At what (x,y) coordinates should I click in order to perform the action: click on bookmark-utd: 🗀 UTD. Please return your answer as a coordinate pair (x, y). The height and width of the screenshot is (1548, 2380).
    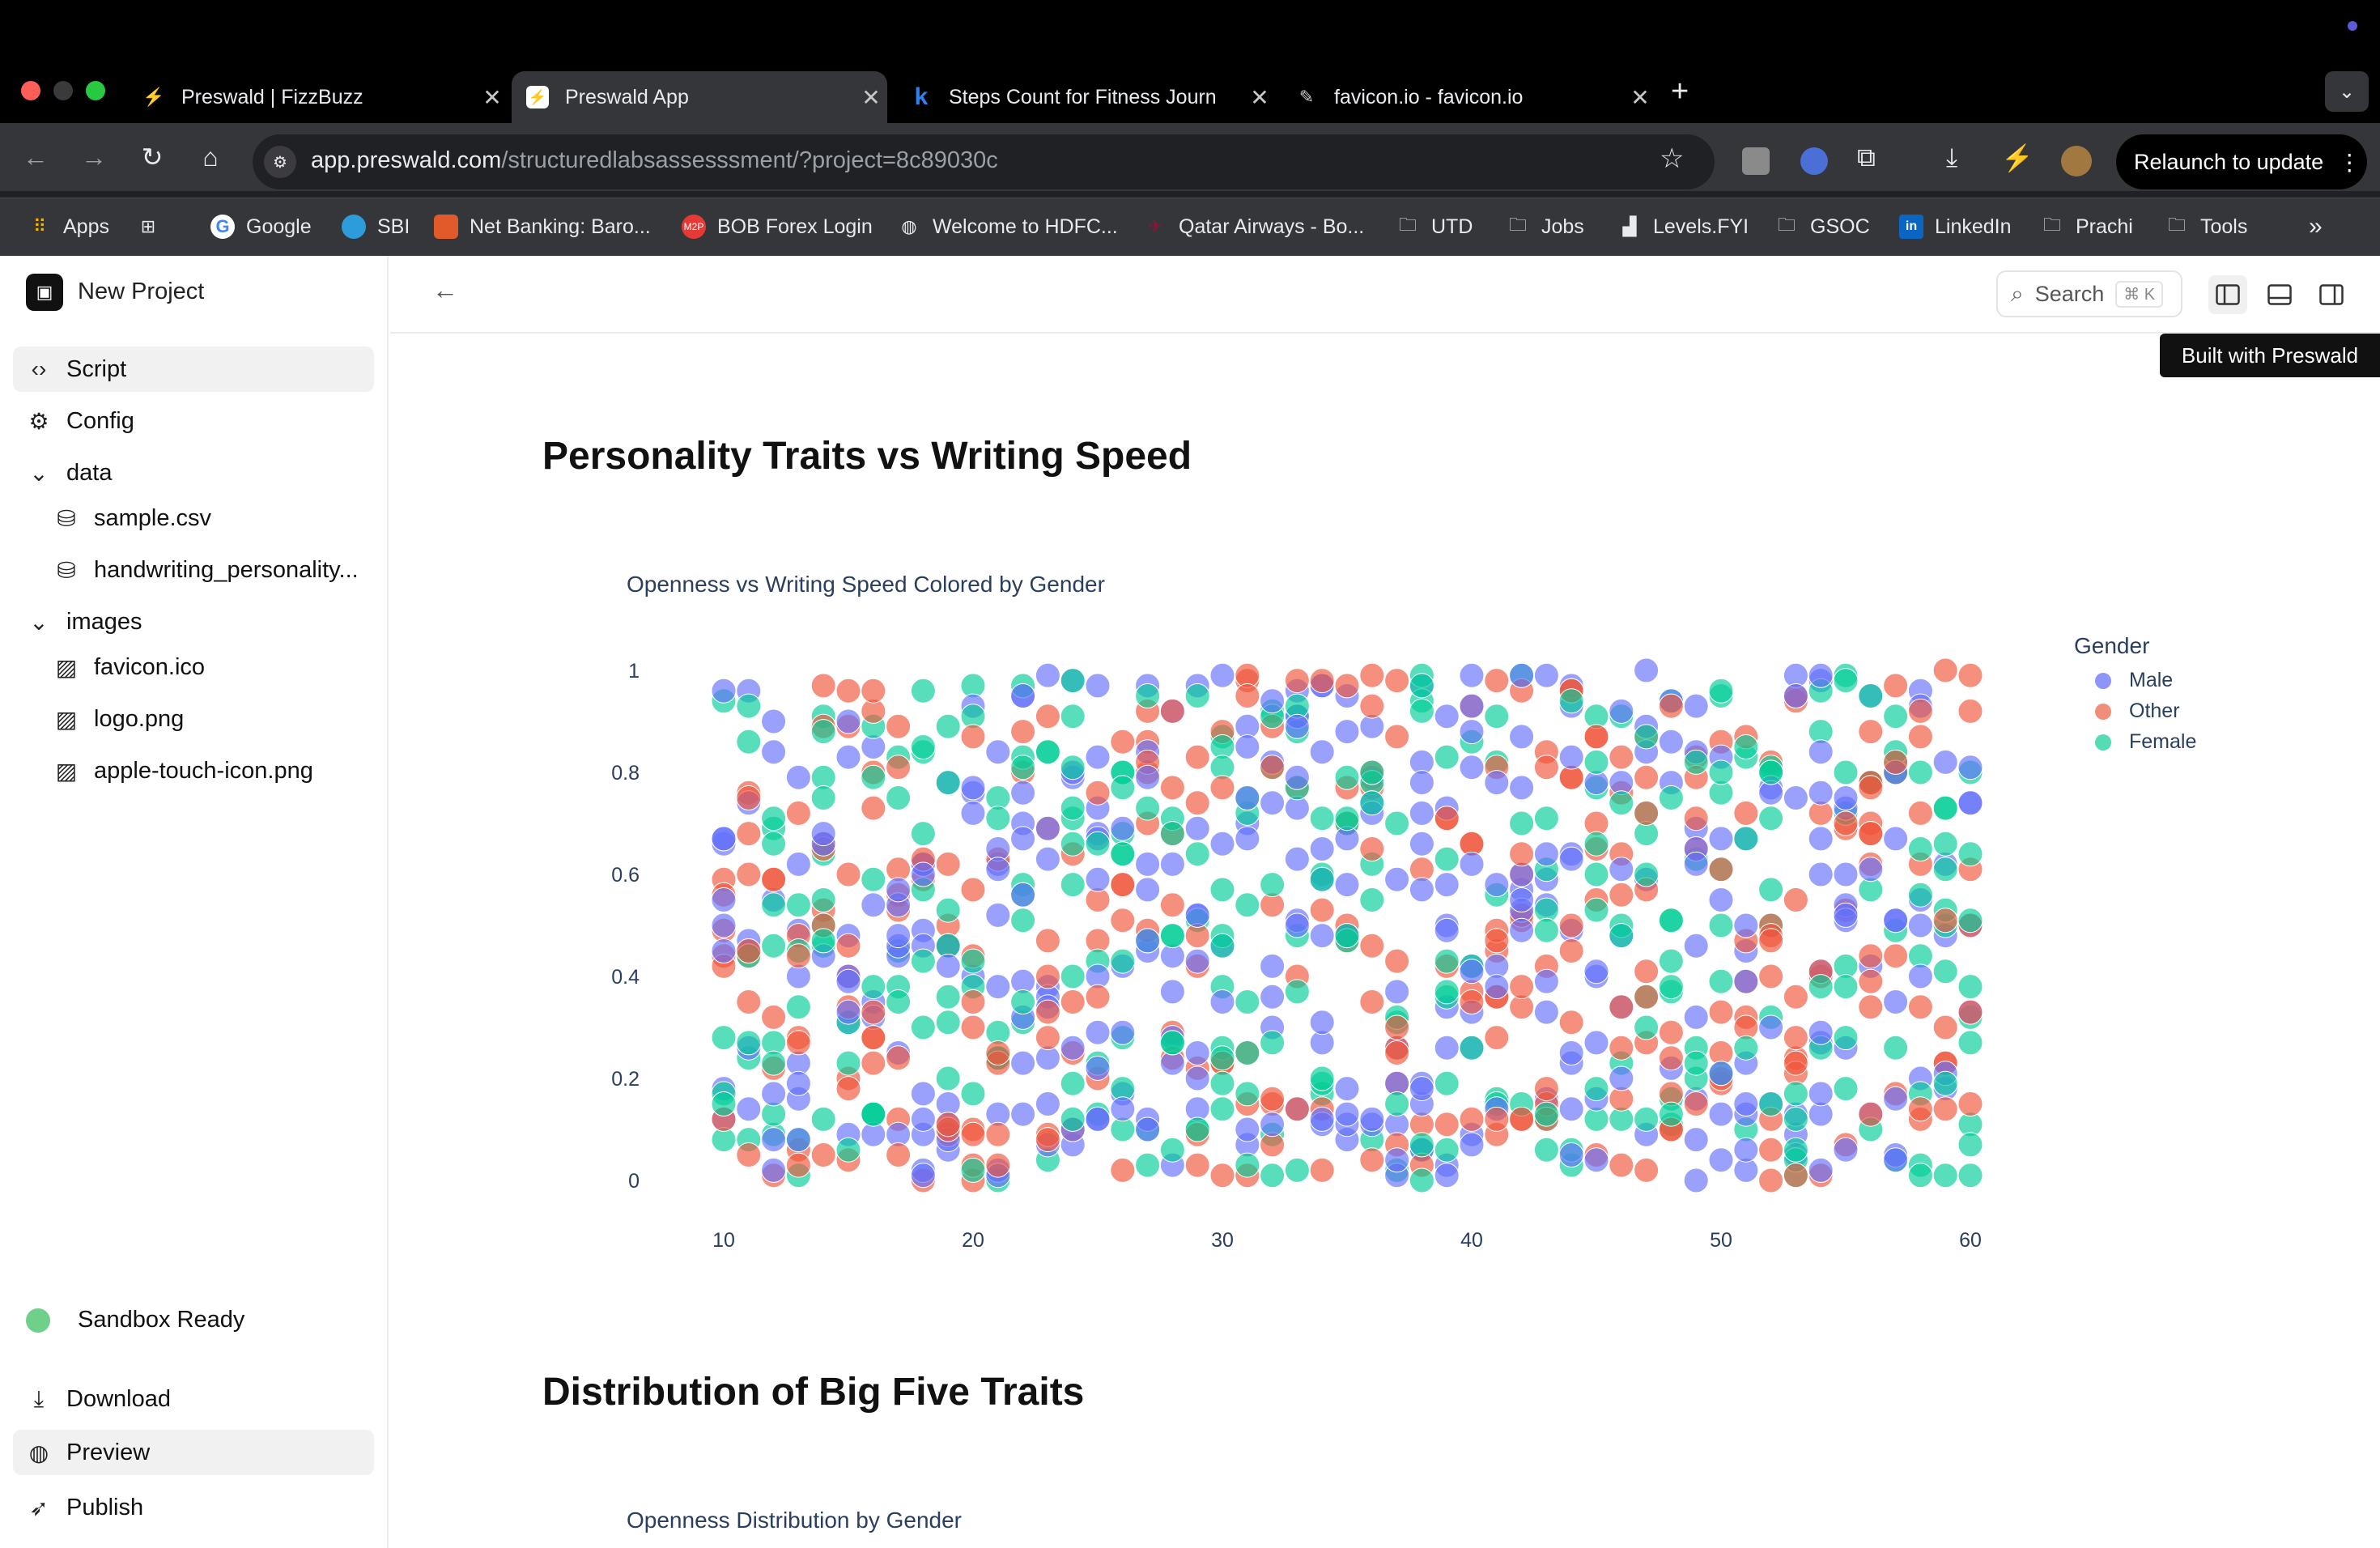
    Looking at the image, I should click on (1434, 226).